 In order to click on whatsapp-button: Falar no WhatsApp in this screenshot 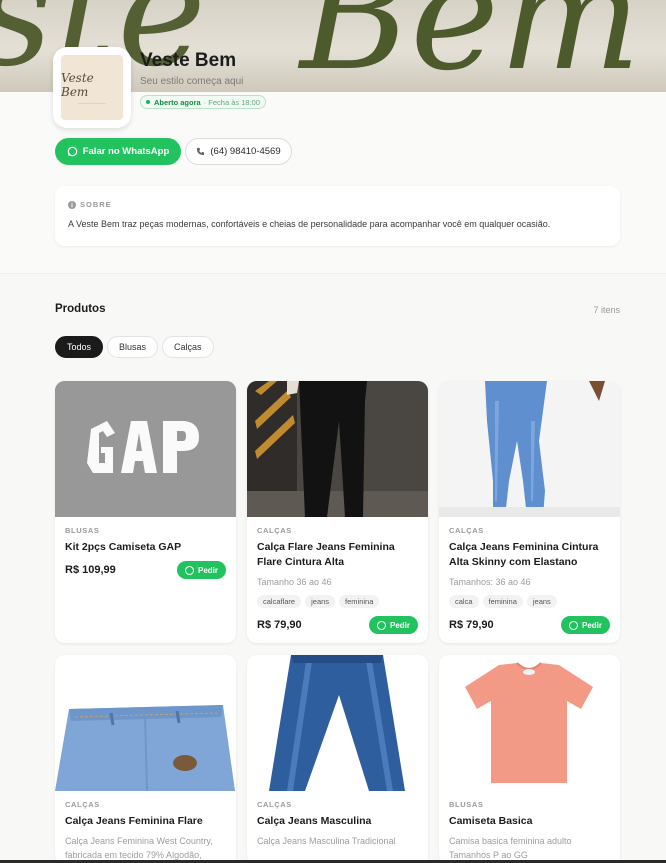, I will do `click(118, 151)`.